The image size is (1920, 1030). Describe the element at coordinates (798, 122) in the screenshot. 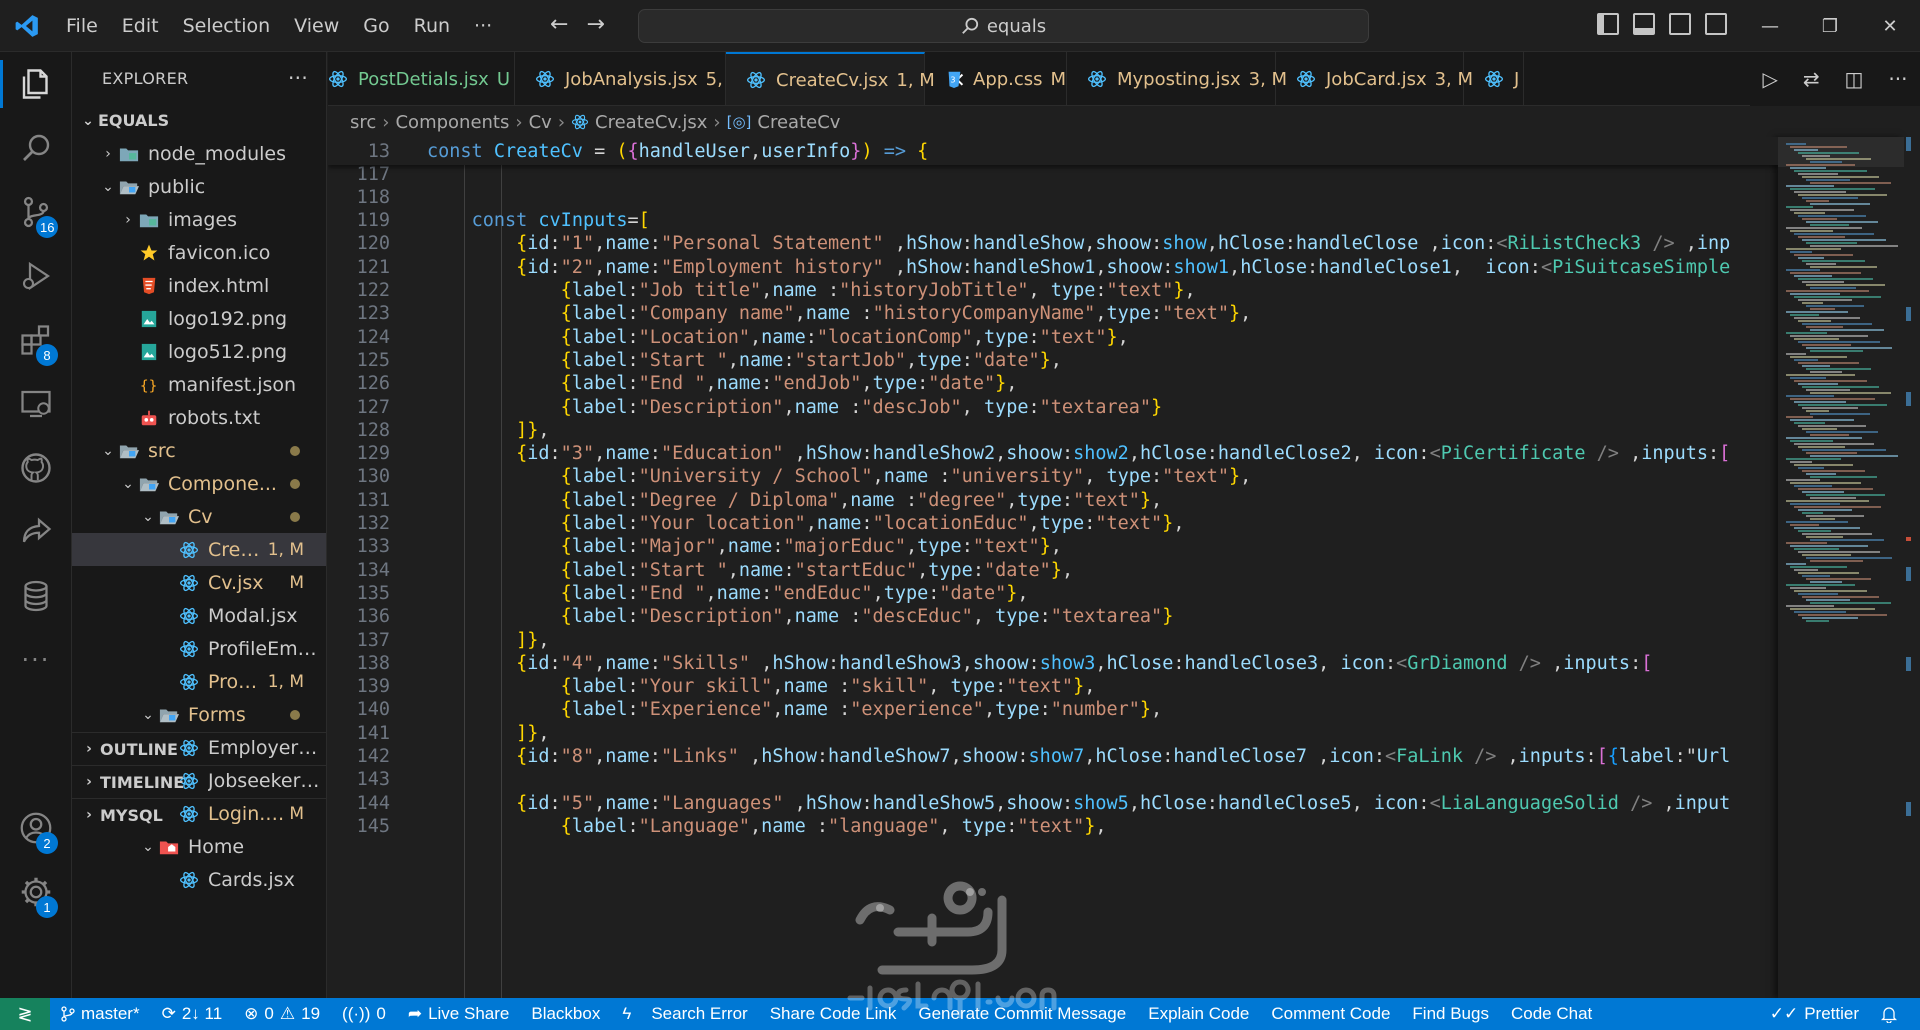

I see `breadcrumb-symbol: CreateCv` at that location.